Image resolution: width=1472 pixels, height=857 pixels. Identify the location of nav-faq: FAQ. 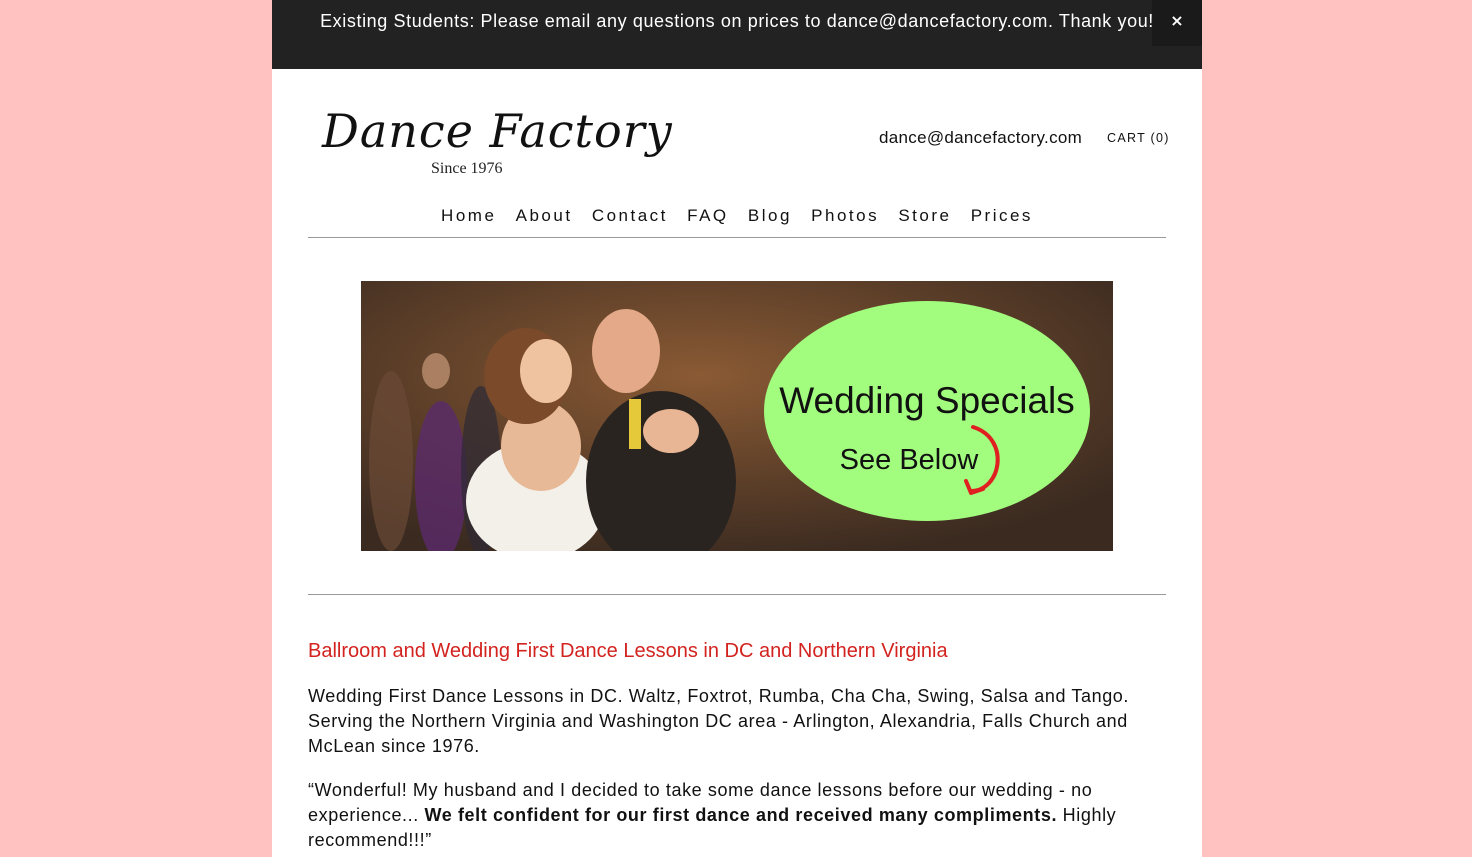
(708, 216).